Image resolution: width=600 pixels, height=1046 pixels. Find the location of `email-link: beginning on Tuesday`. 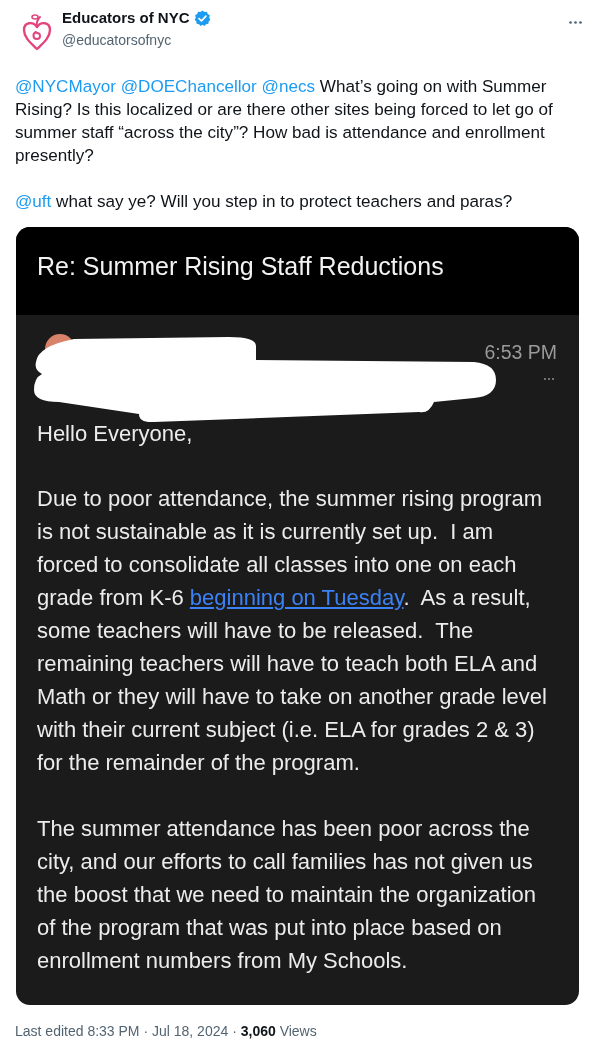

email-link: beginning on Tuesday is located at coordinates (296, 597).